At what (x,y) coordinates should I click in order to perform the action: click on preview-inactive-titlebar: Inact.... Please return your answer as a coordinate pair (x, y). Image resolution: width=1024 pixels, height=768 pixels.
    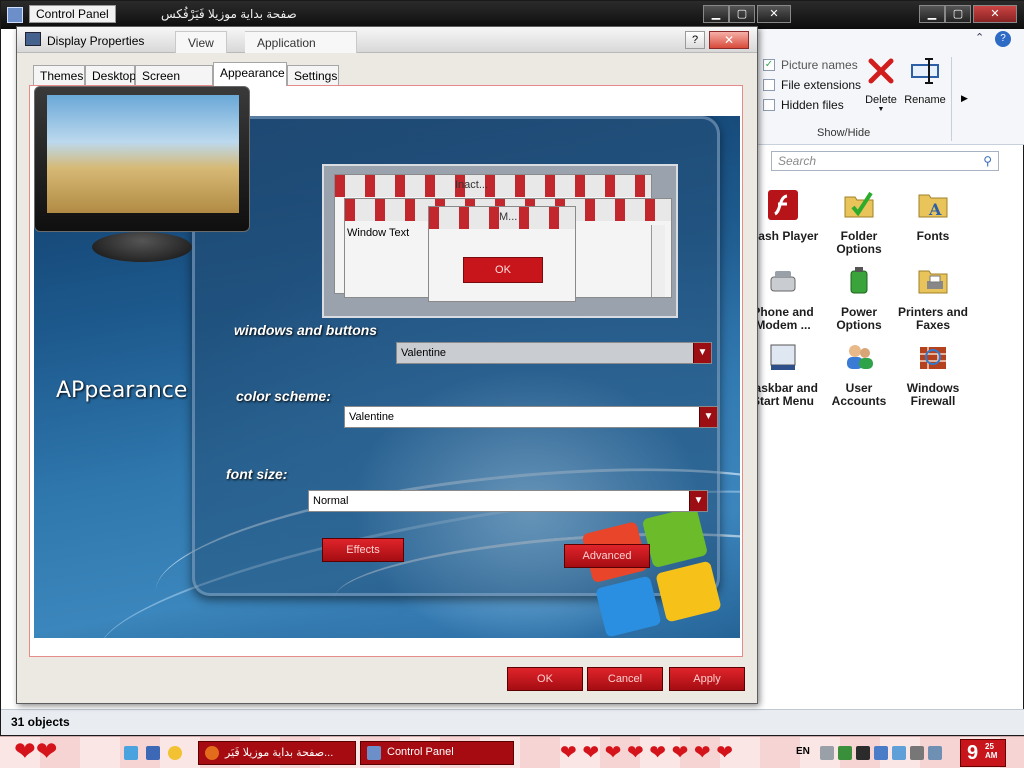
    Looking at the image, I should click on (493, 186).